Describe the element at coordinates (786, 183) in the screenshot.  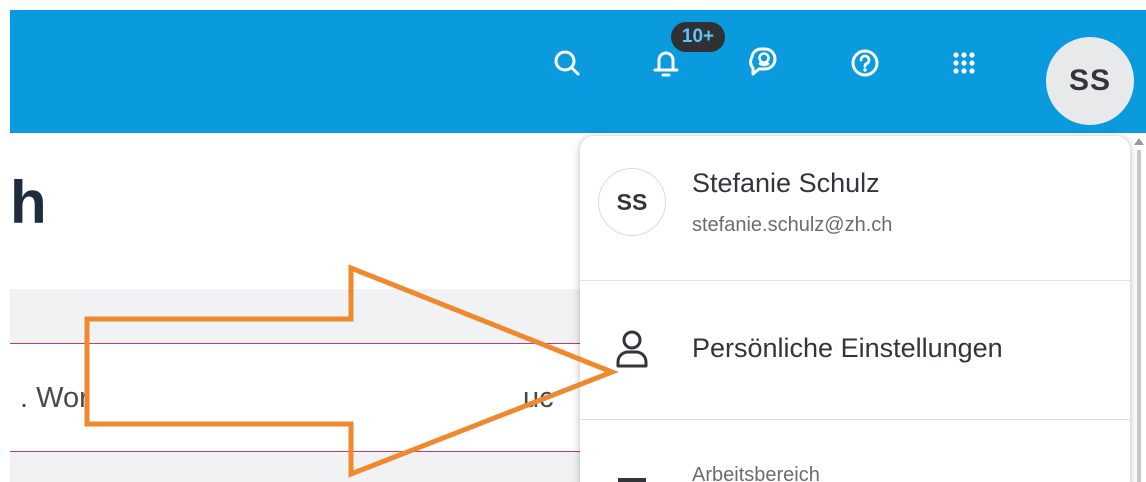
I see `user-name: Stefanie Schulz` at that location.